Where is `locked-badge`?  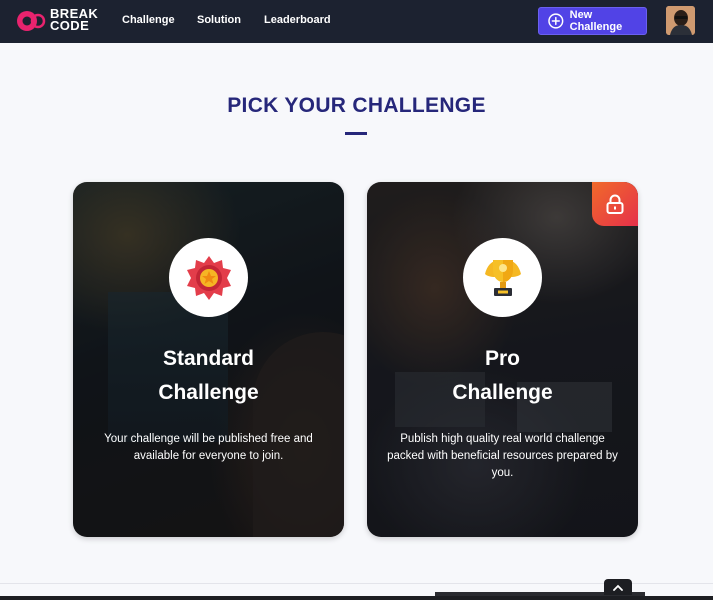
locked-badge is located at coordinates (615, 204).